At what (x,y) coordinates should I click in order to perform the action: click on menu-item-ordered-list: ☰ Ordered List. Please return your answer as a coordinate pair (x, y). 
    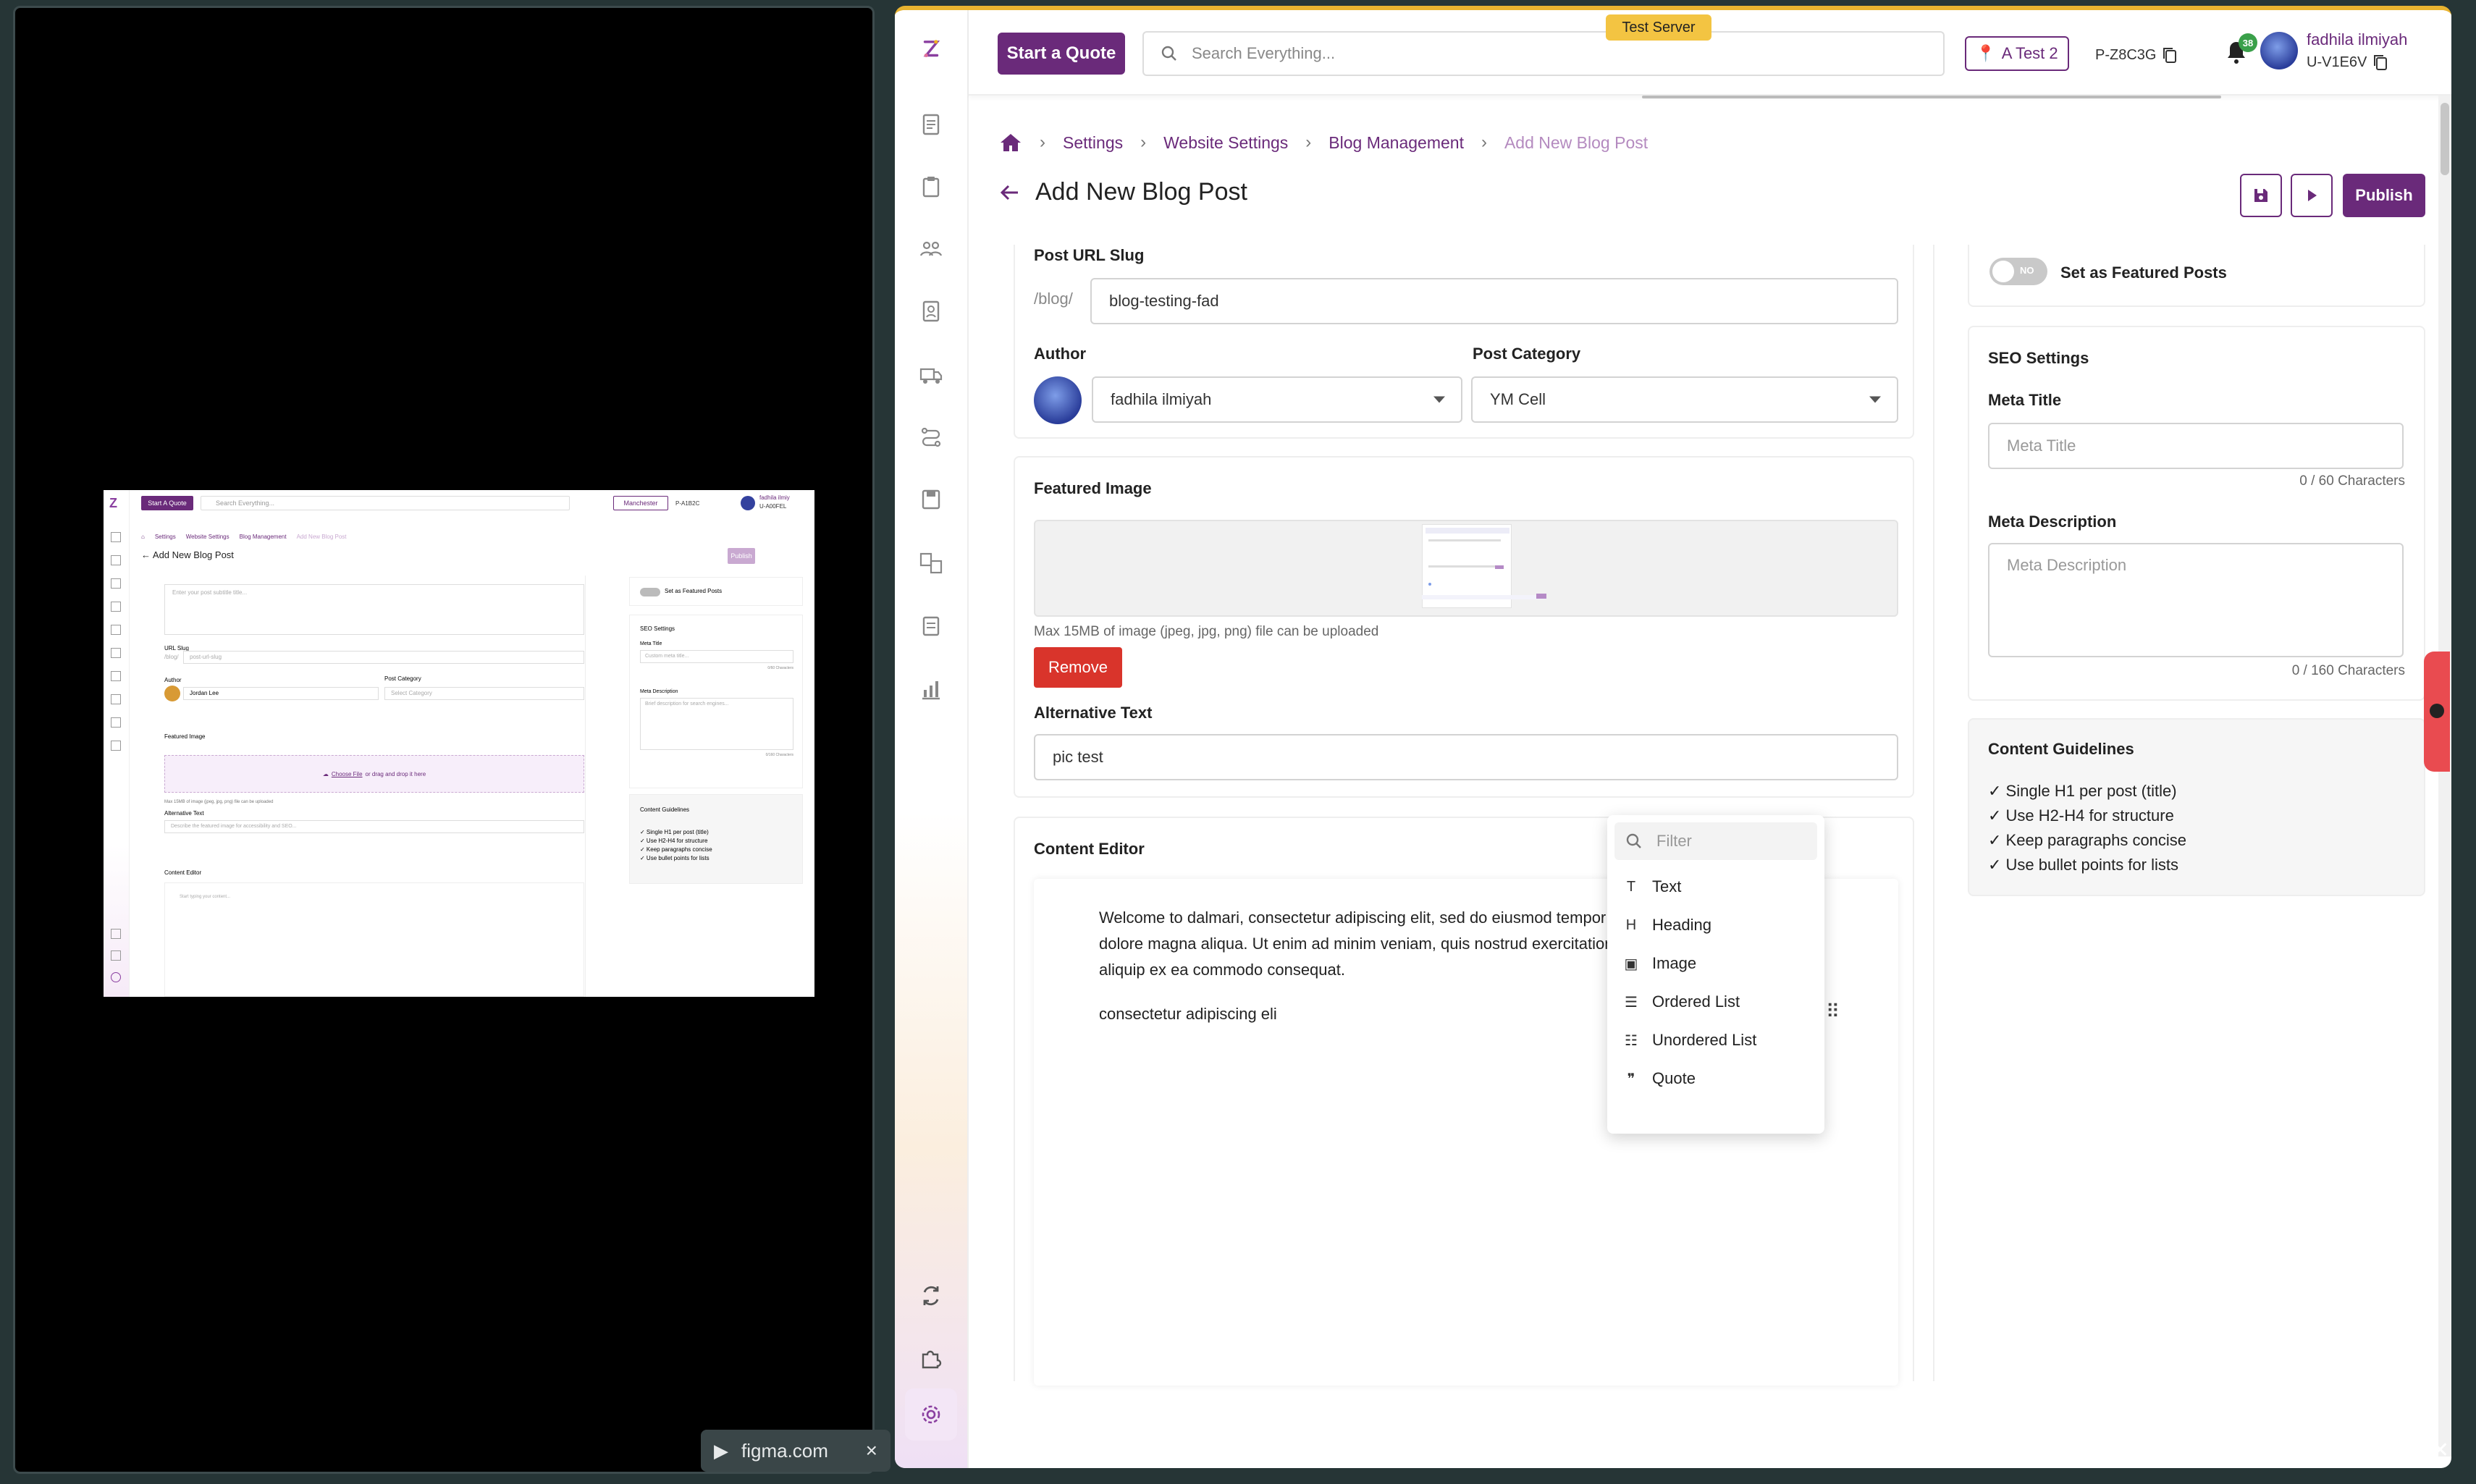
    Looking at the image, I should click on (1681, 1001).